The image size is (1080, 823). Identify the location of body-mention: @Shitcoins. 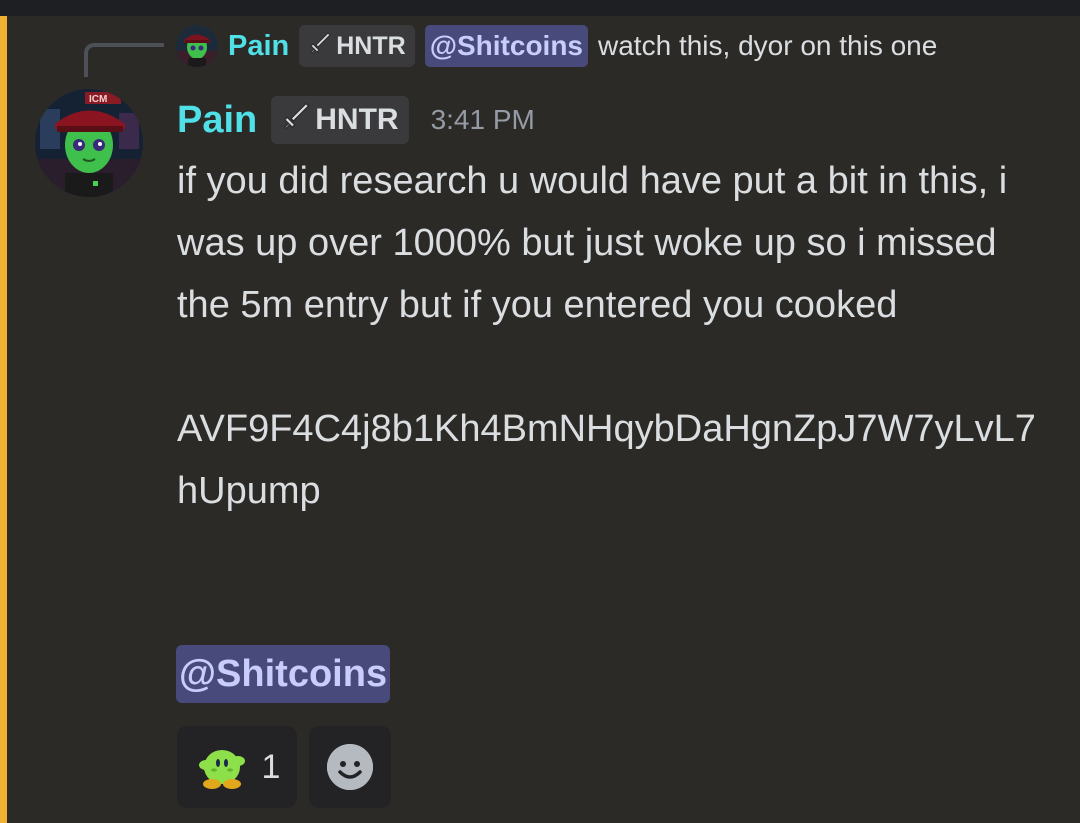
(283, 674).